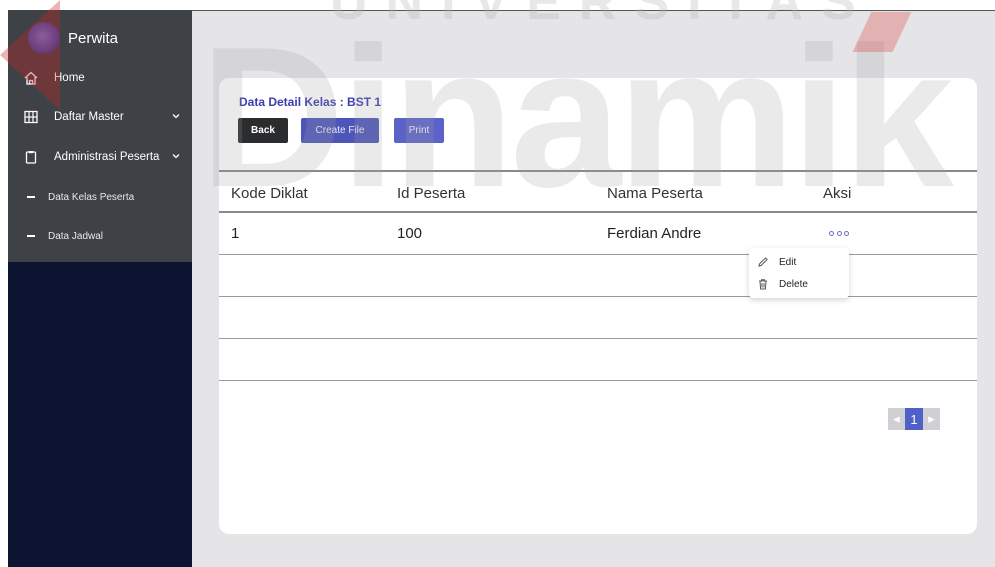  What do you see at coordinates (100, 78) in the screenshot?
I see `sidebar-item-home: Home` at bounding box center [100, 78].